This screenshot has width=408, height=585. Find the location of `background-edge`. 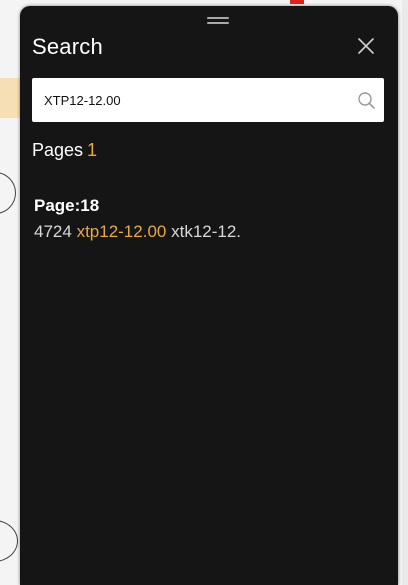

background-edge is located at coordinates (405, 292).